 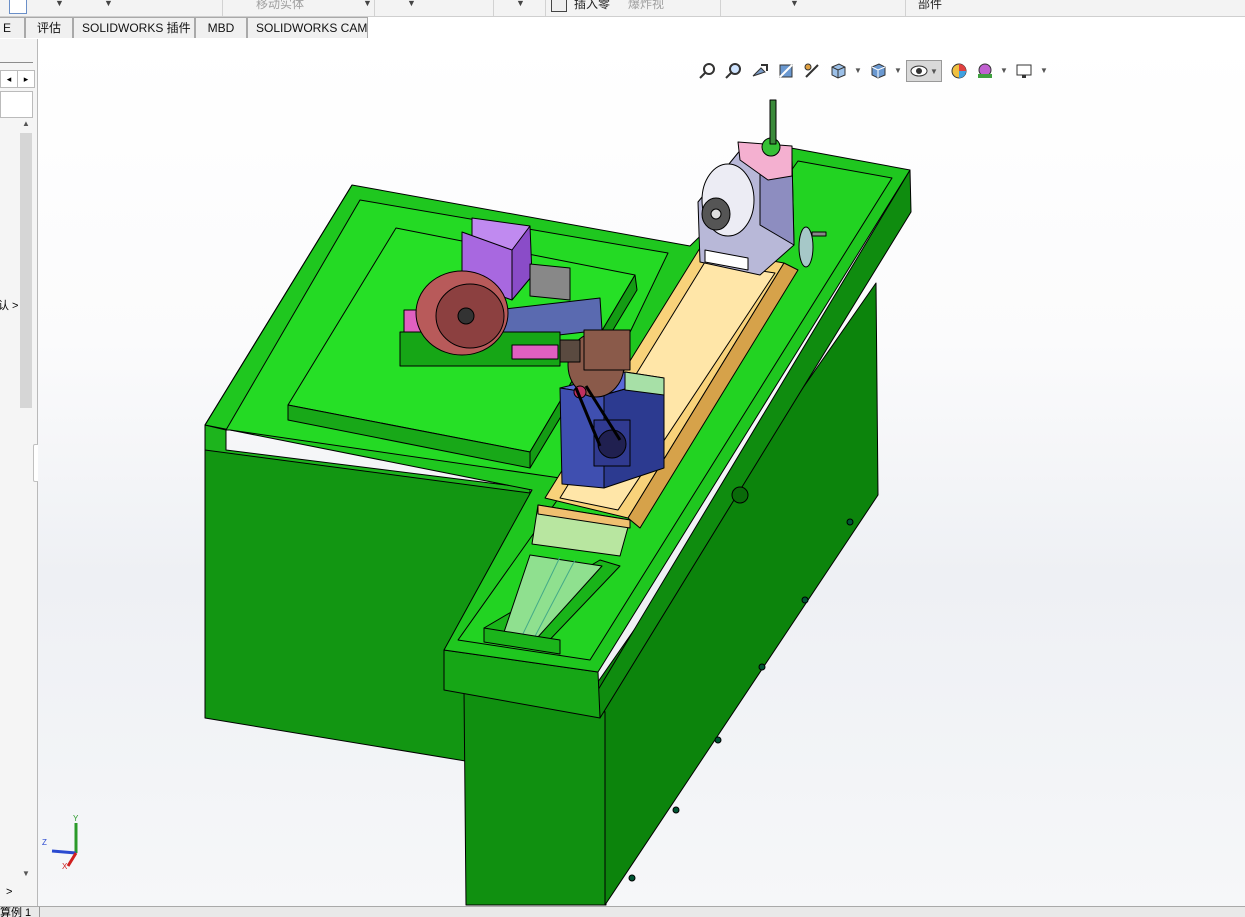 What do you see at coordinates (592, 6) in the screenshot?
I see `insert-part-label: 插入零` at bounding box center [592, 6].